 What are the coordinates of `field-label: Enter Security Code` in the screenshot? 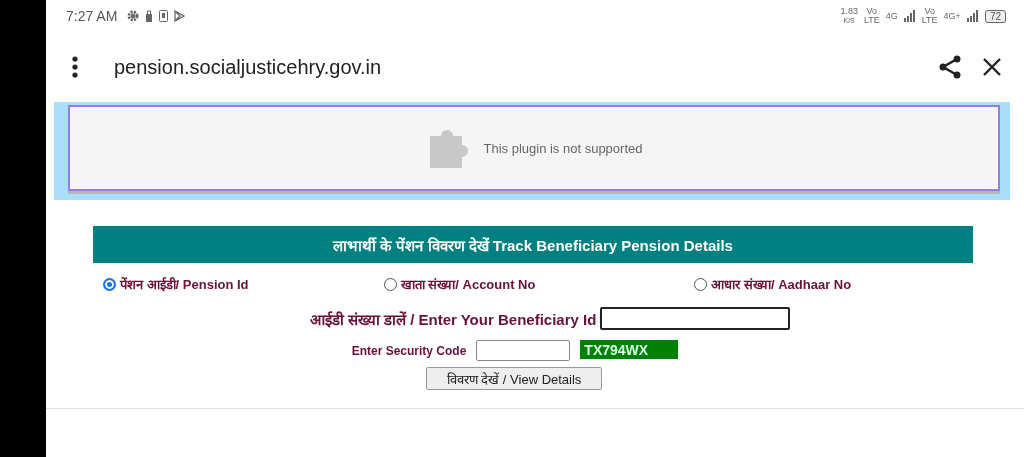 It's located at (409, 350).